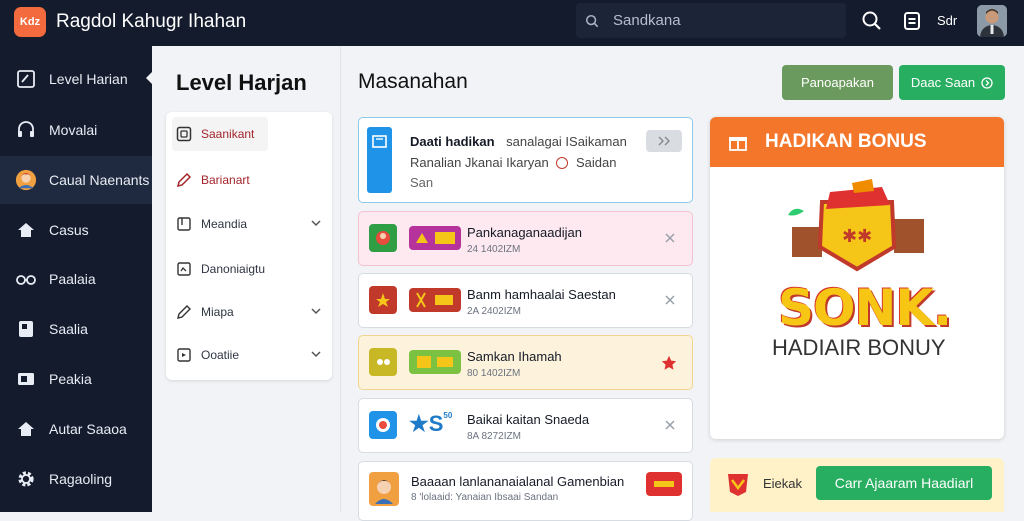  I want to click on nav-item-label: Ooatiie, so click(220, 355).